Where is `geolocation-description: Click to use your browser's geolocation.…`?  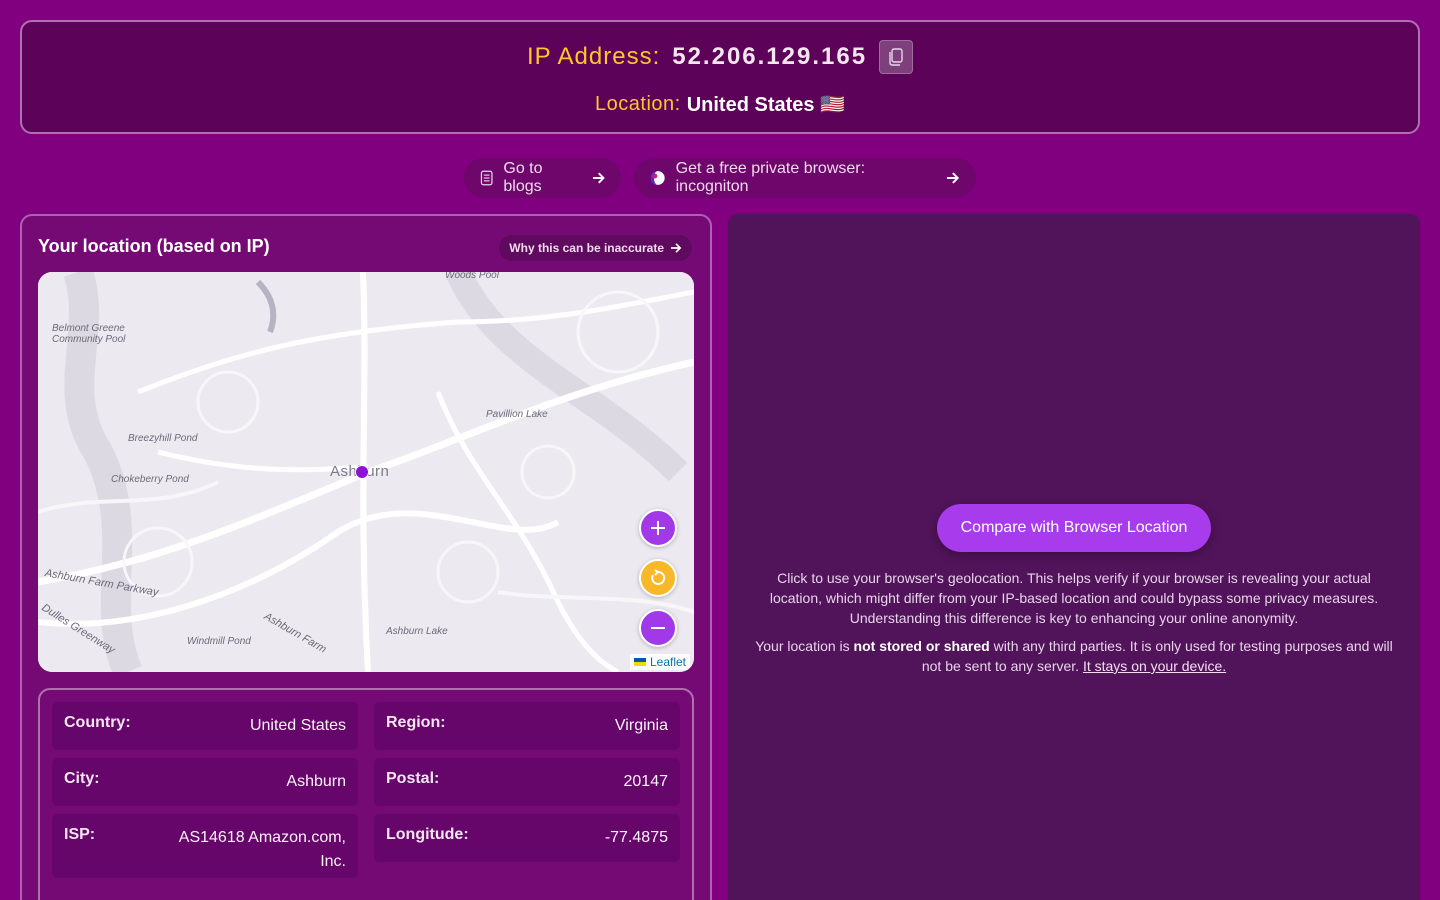 geolocation-description: Click to use your browser's geolocation.… is located at coordinates (1074, 598).